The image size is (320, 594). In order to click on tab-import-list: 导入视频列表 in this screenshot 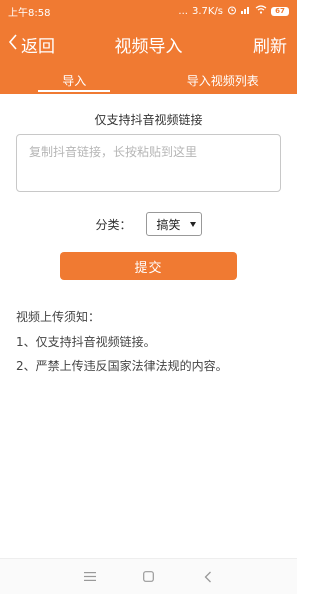, I will do `click(223, 80)`.